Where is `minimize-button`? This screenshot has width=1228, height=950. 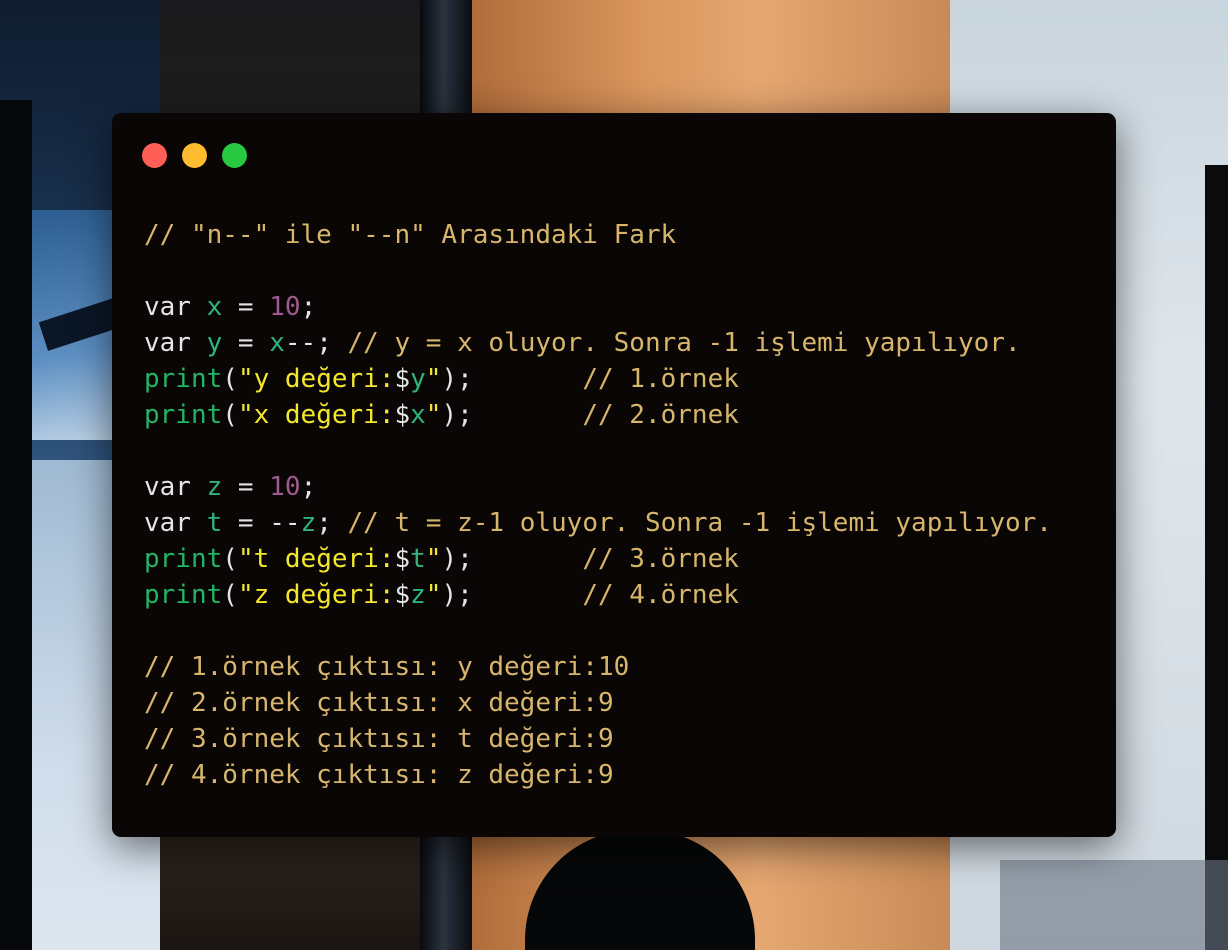 minimize-button is located at coordinates (194, 155).